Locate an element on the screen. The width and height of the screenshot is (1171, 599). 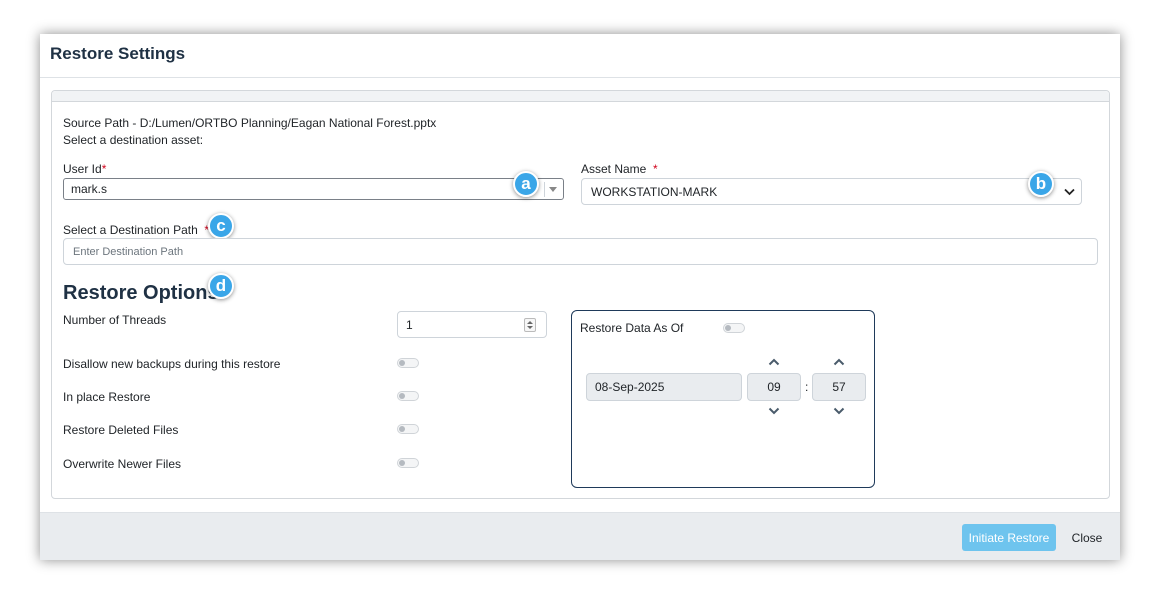
toggle-in-place-restore is located at coordinates (408, 396).